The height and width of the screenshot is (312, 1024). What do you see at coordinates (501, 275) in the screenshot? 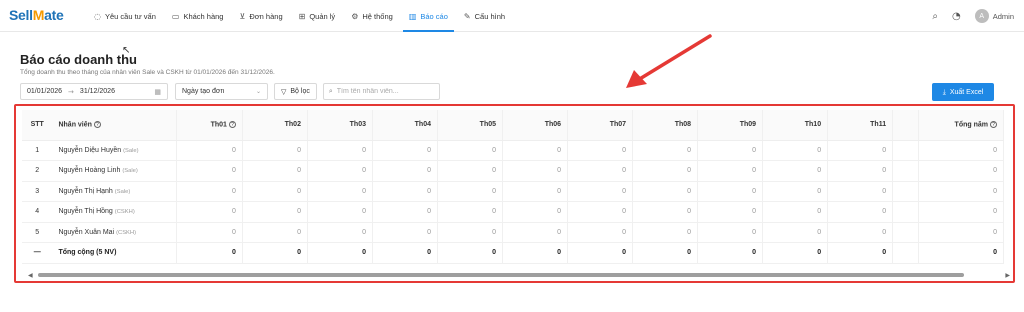
I see `scrollbar-thumb` at bounding box center [501, 275].